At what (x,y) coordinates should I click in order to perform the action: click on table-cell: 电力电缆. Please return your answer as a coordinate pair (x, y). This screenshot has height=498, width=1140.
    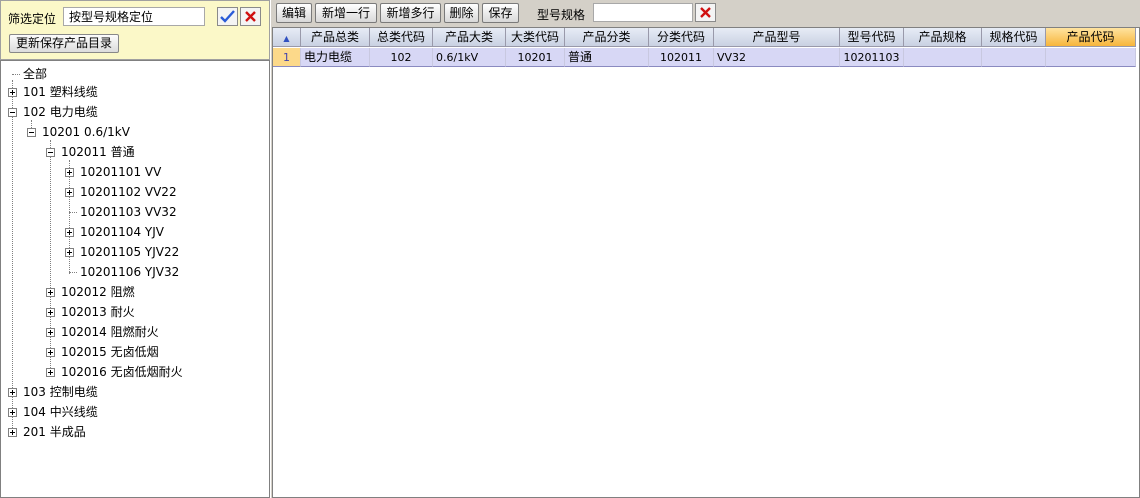
    Looking at the image, I should click on (335, 57).